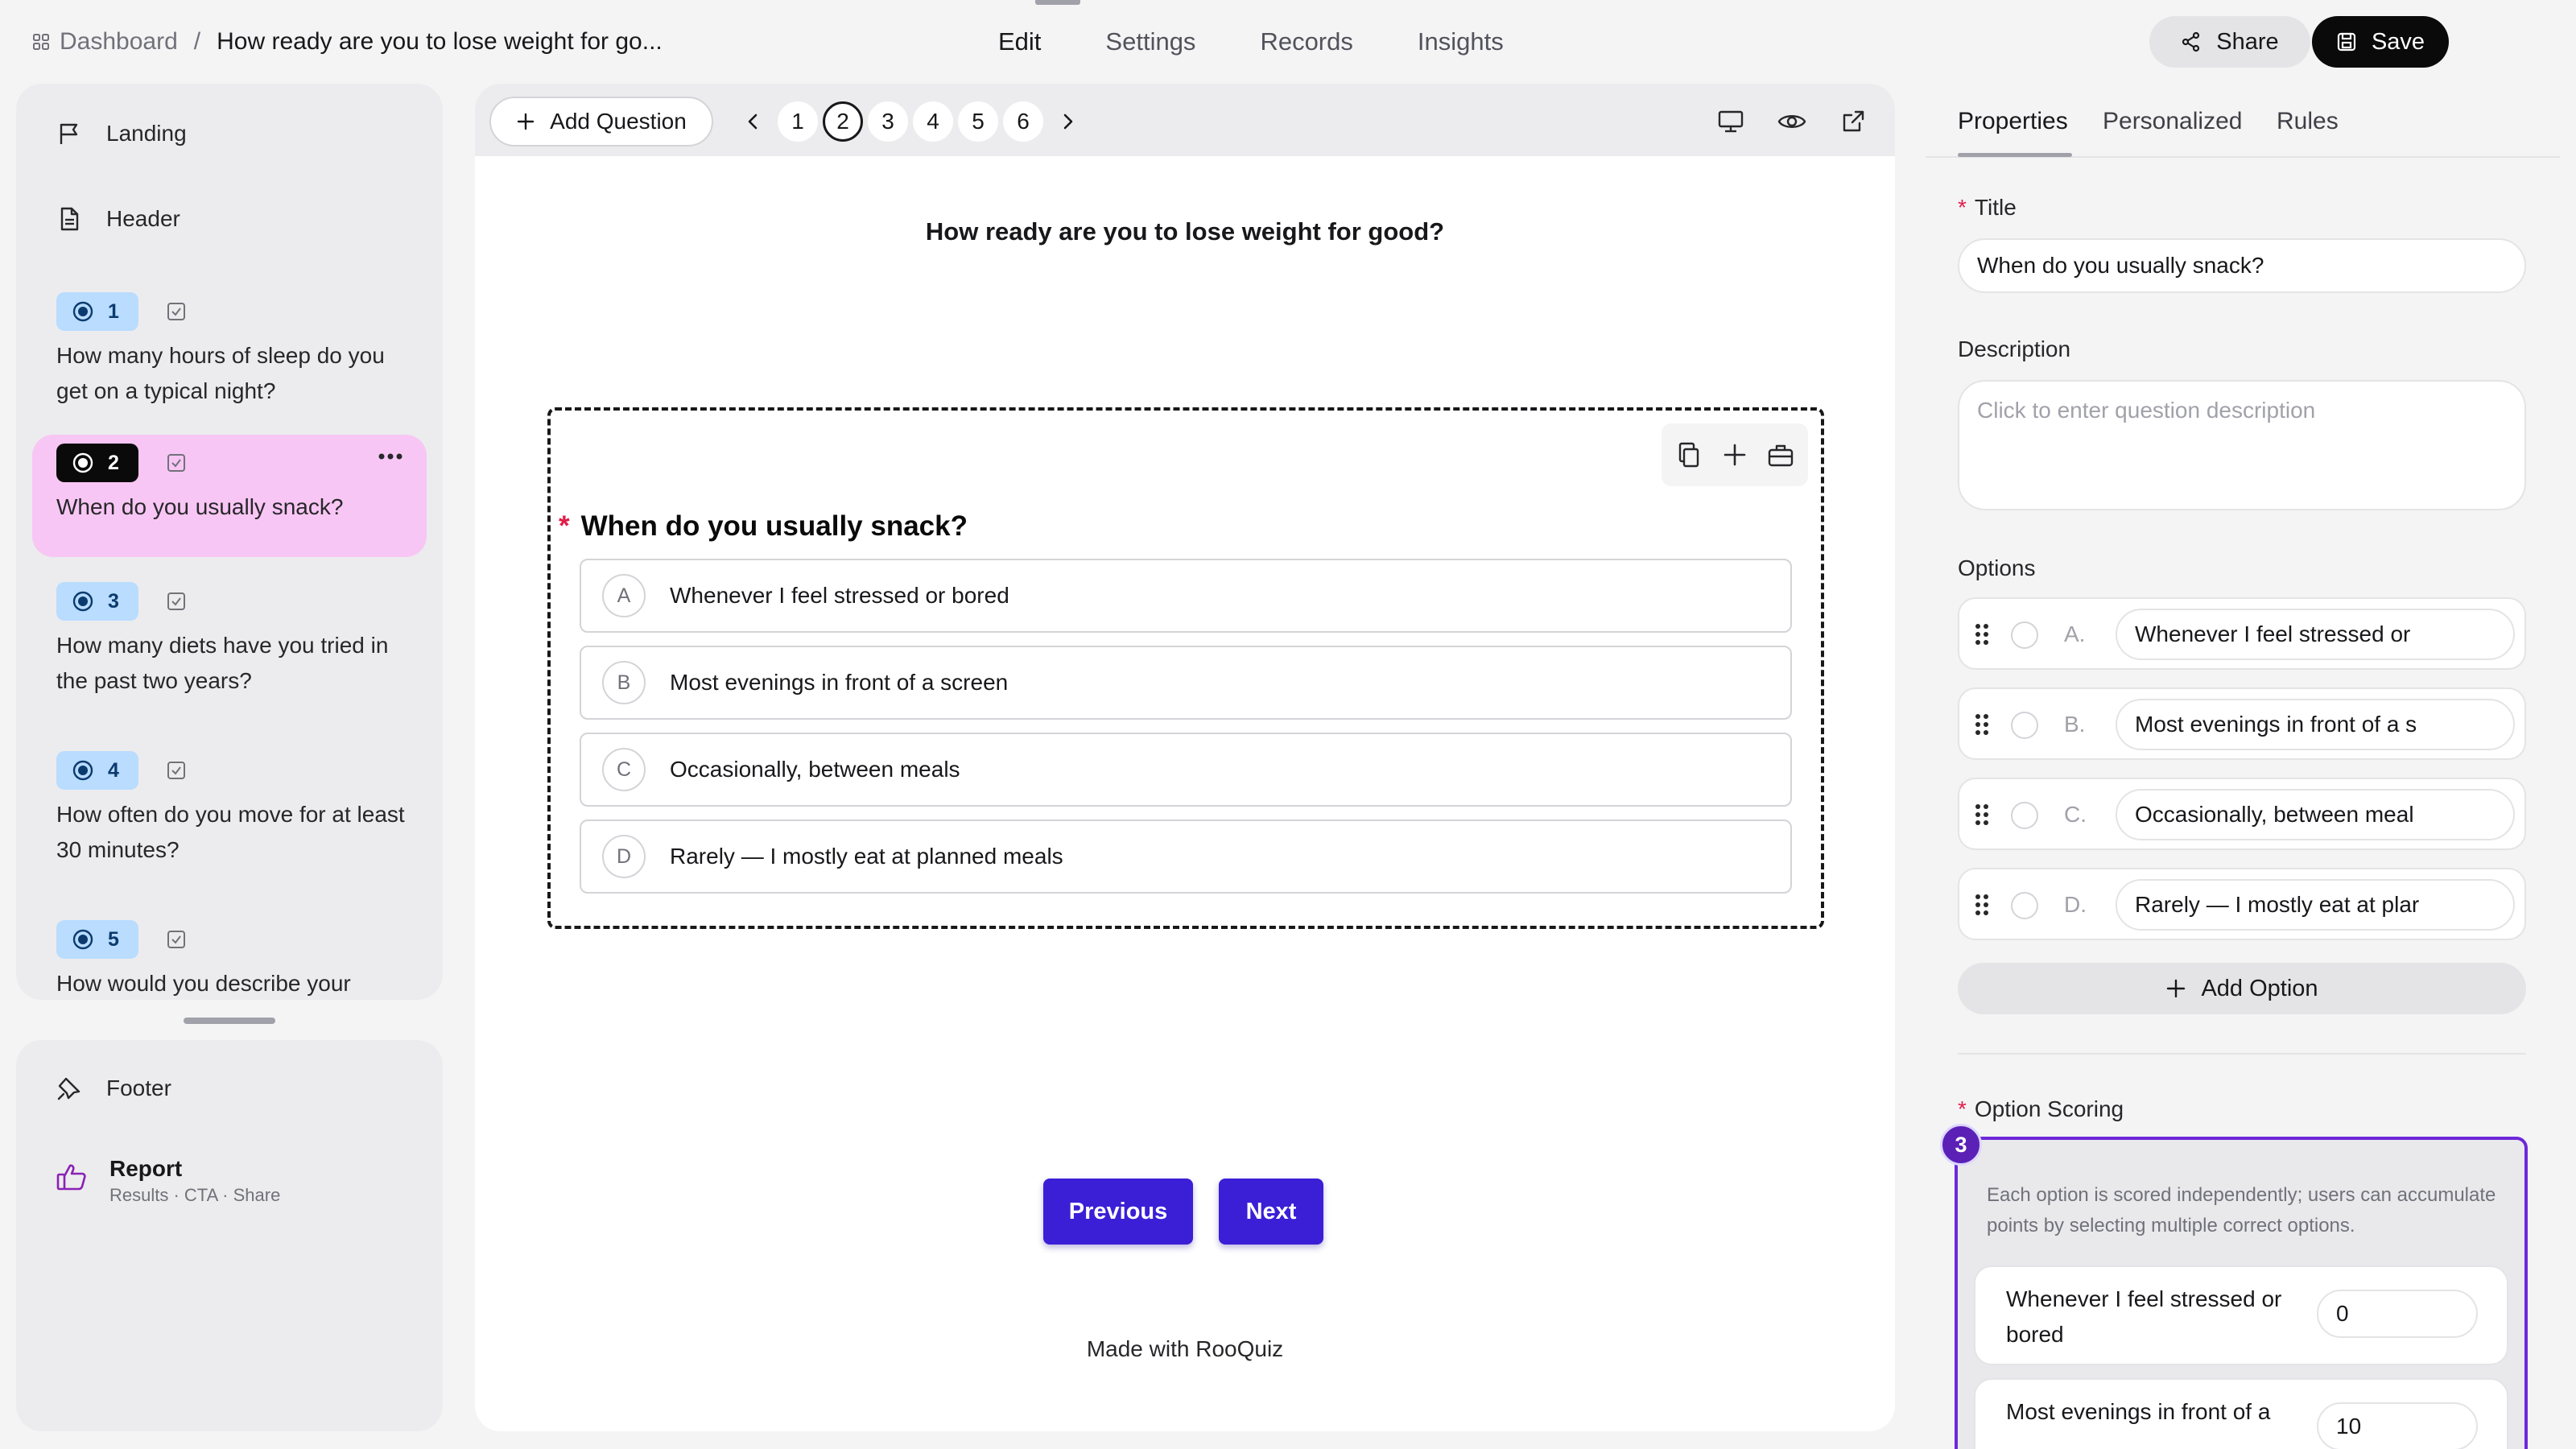 The image size is (2576, 1449). What do you see at coordinates (601, 122) in the screenshot?
I see `add-question-button: Add Question` at bounding box center [601, 122].